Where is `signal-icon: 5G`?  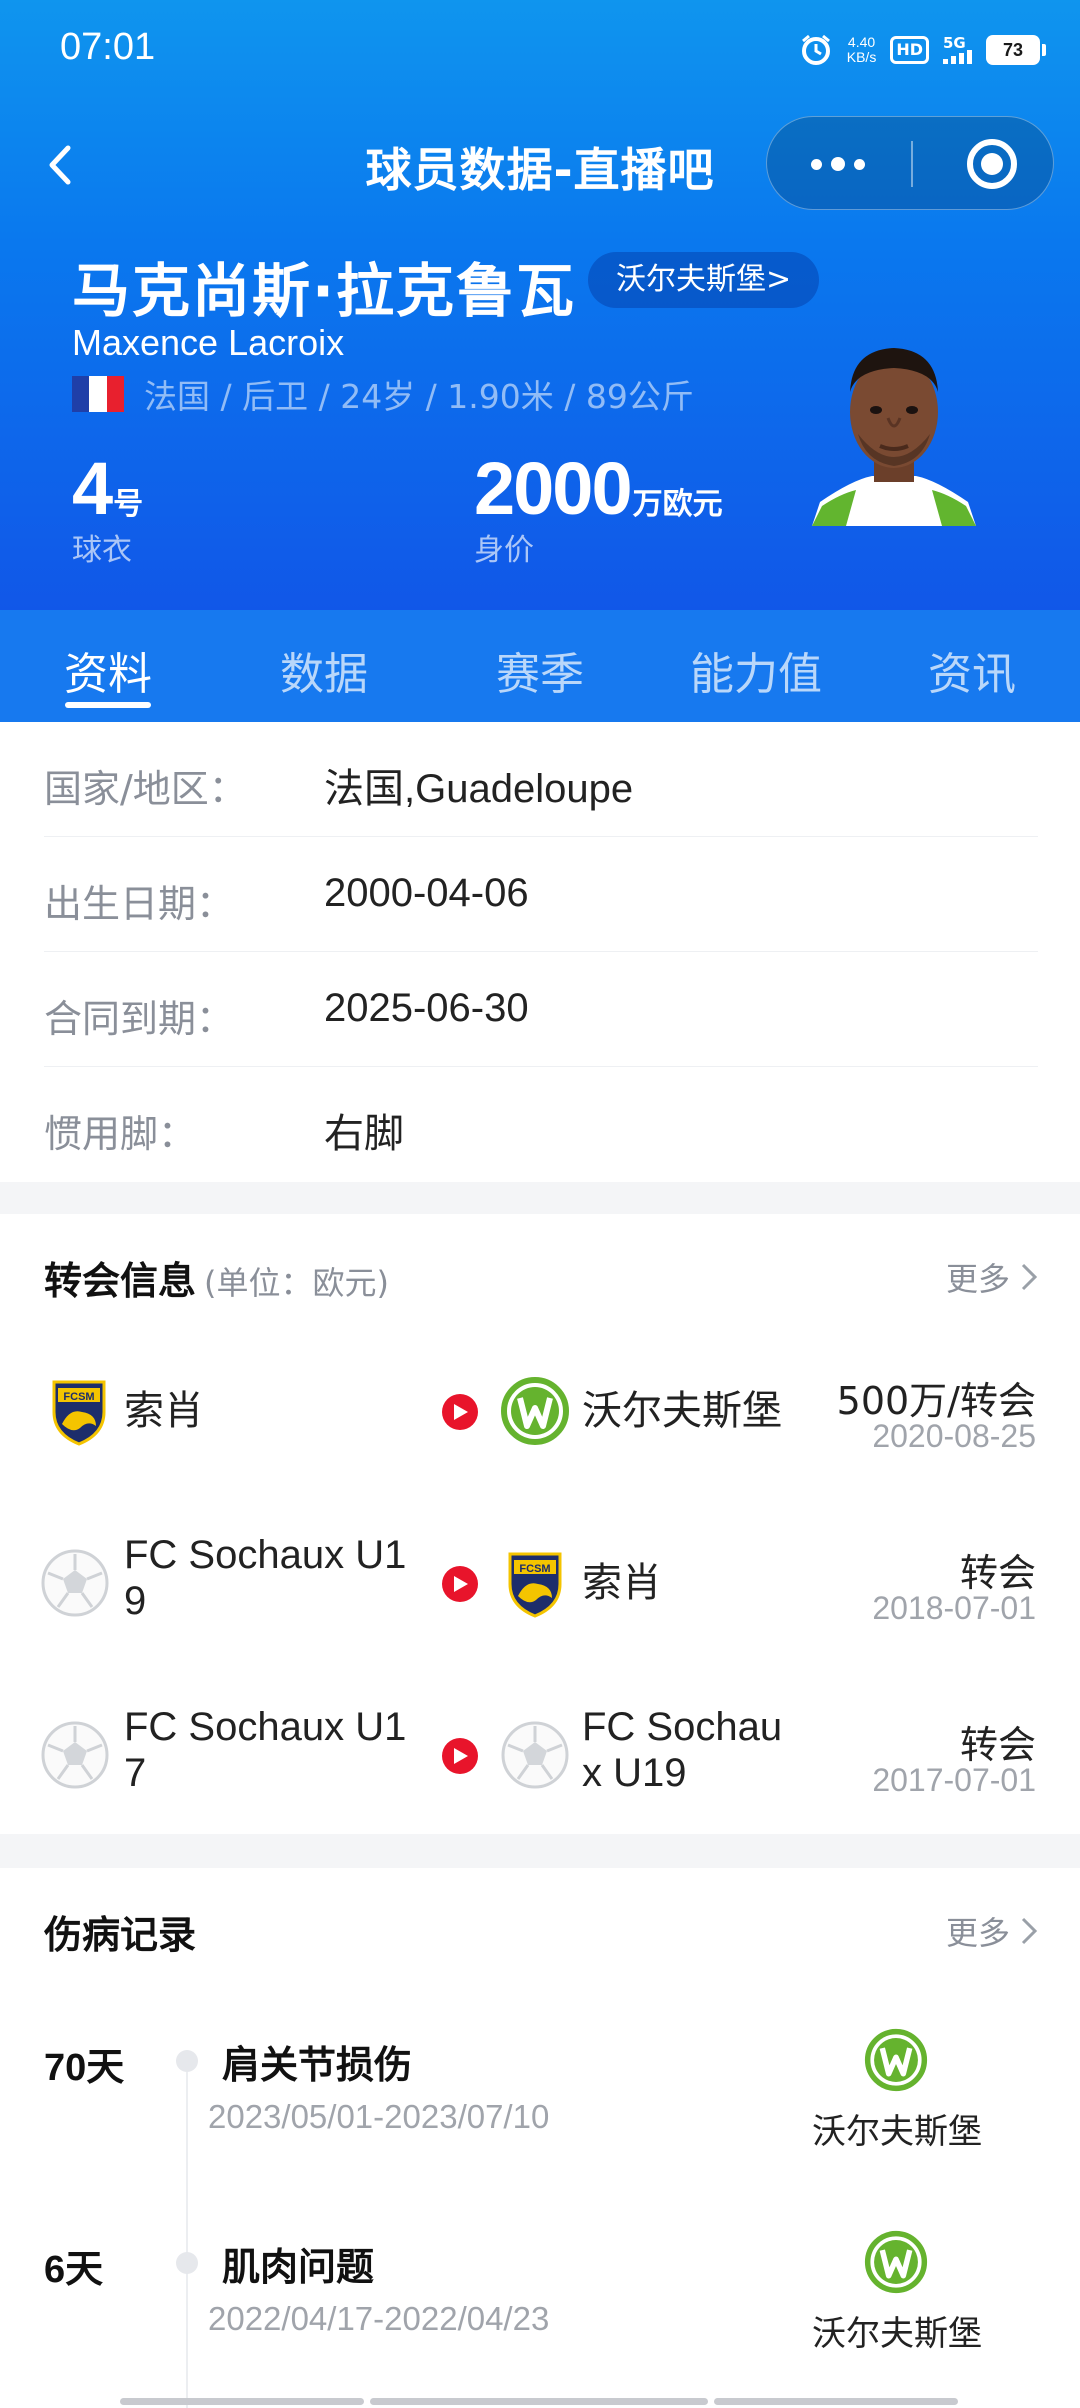
signal-icon: 5G is located at coordinates (957, 50).